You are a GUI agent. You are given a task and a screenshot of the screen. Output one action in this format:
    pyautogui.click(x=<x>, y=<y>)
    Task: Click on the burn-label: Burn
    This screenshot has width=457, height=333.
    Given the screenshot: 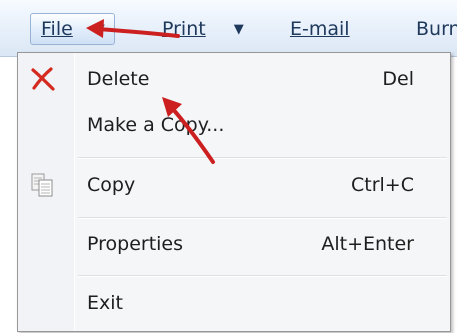 What is the action you would take?
    pyautogui.click(x=436, y=29)
    